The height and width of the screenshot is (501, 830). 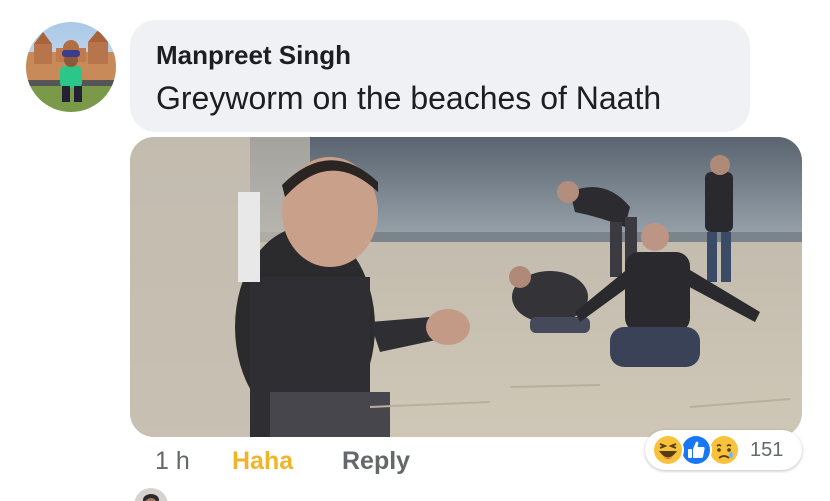 What do you see at coordinates (668, 450) in the screenshot?
I see `haha-icon` at bounding box center [668, 450].